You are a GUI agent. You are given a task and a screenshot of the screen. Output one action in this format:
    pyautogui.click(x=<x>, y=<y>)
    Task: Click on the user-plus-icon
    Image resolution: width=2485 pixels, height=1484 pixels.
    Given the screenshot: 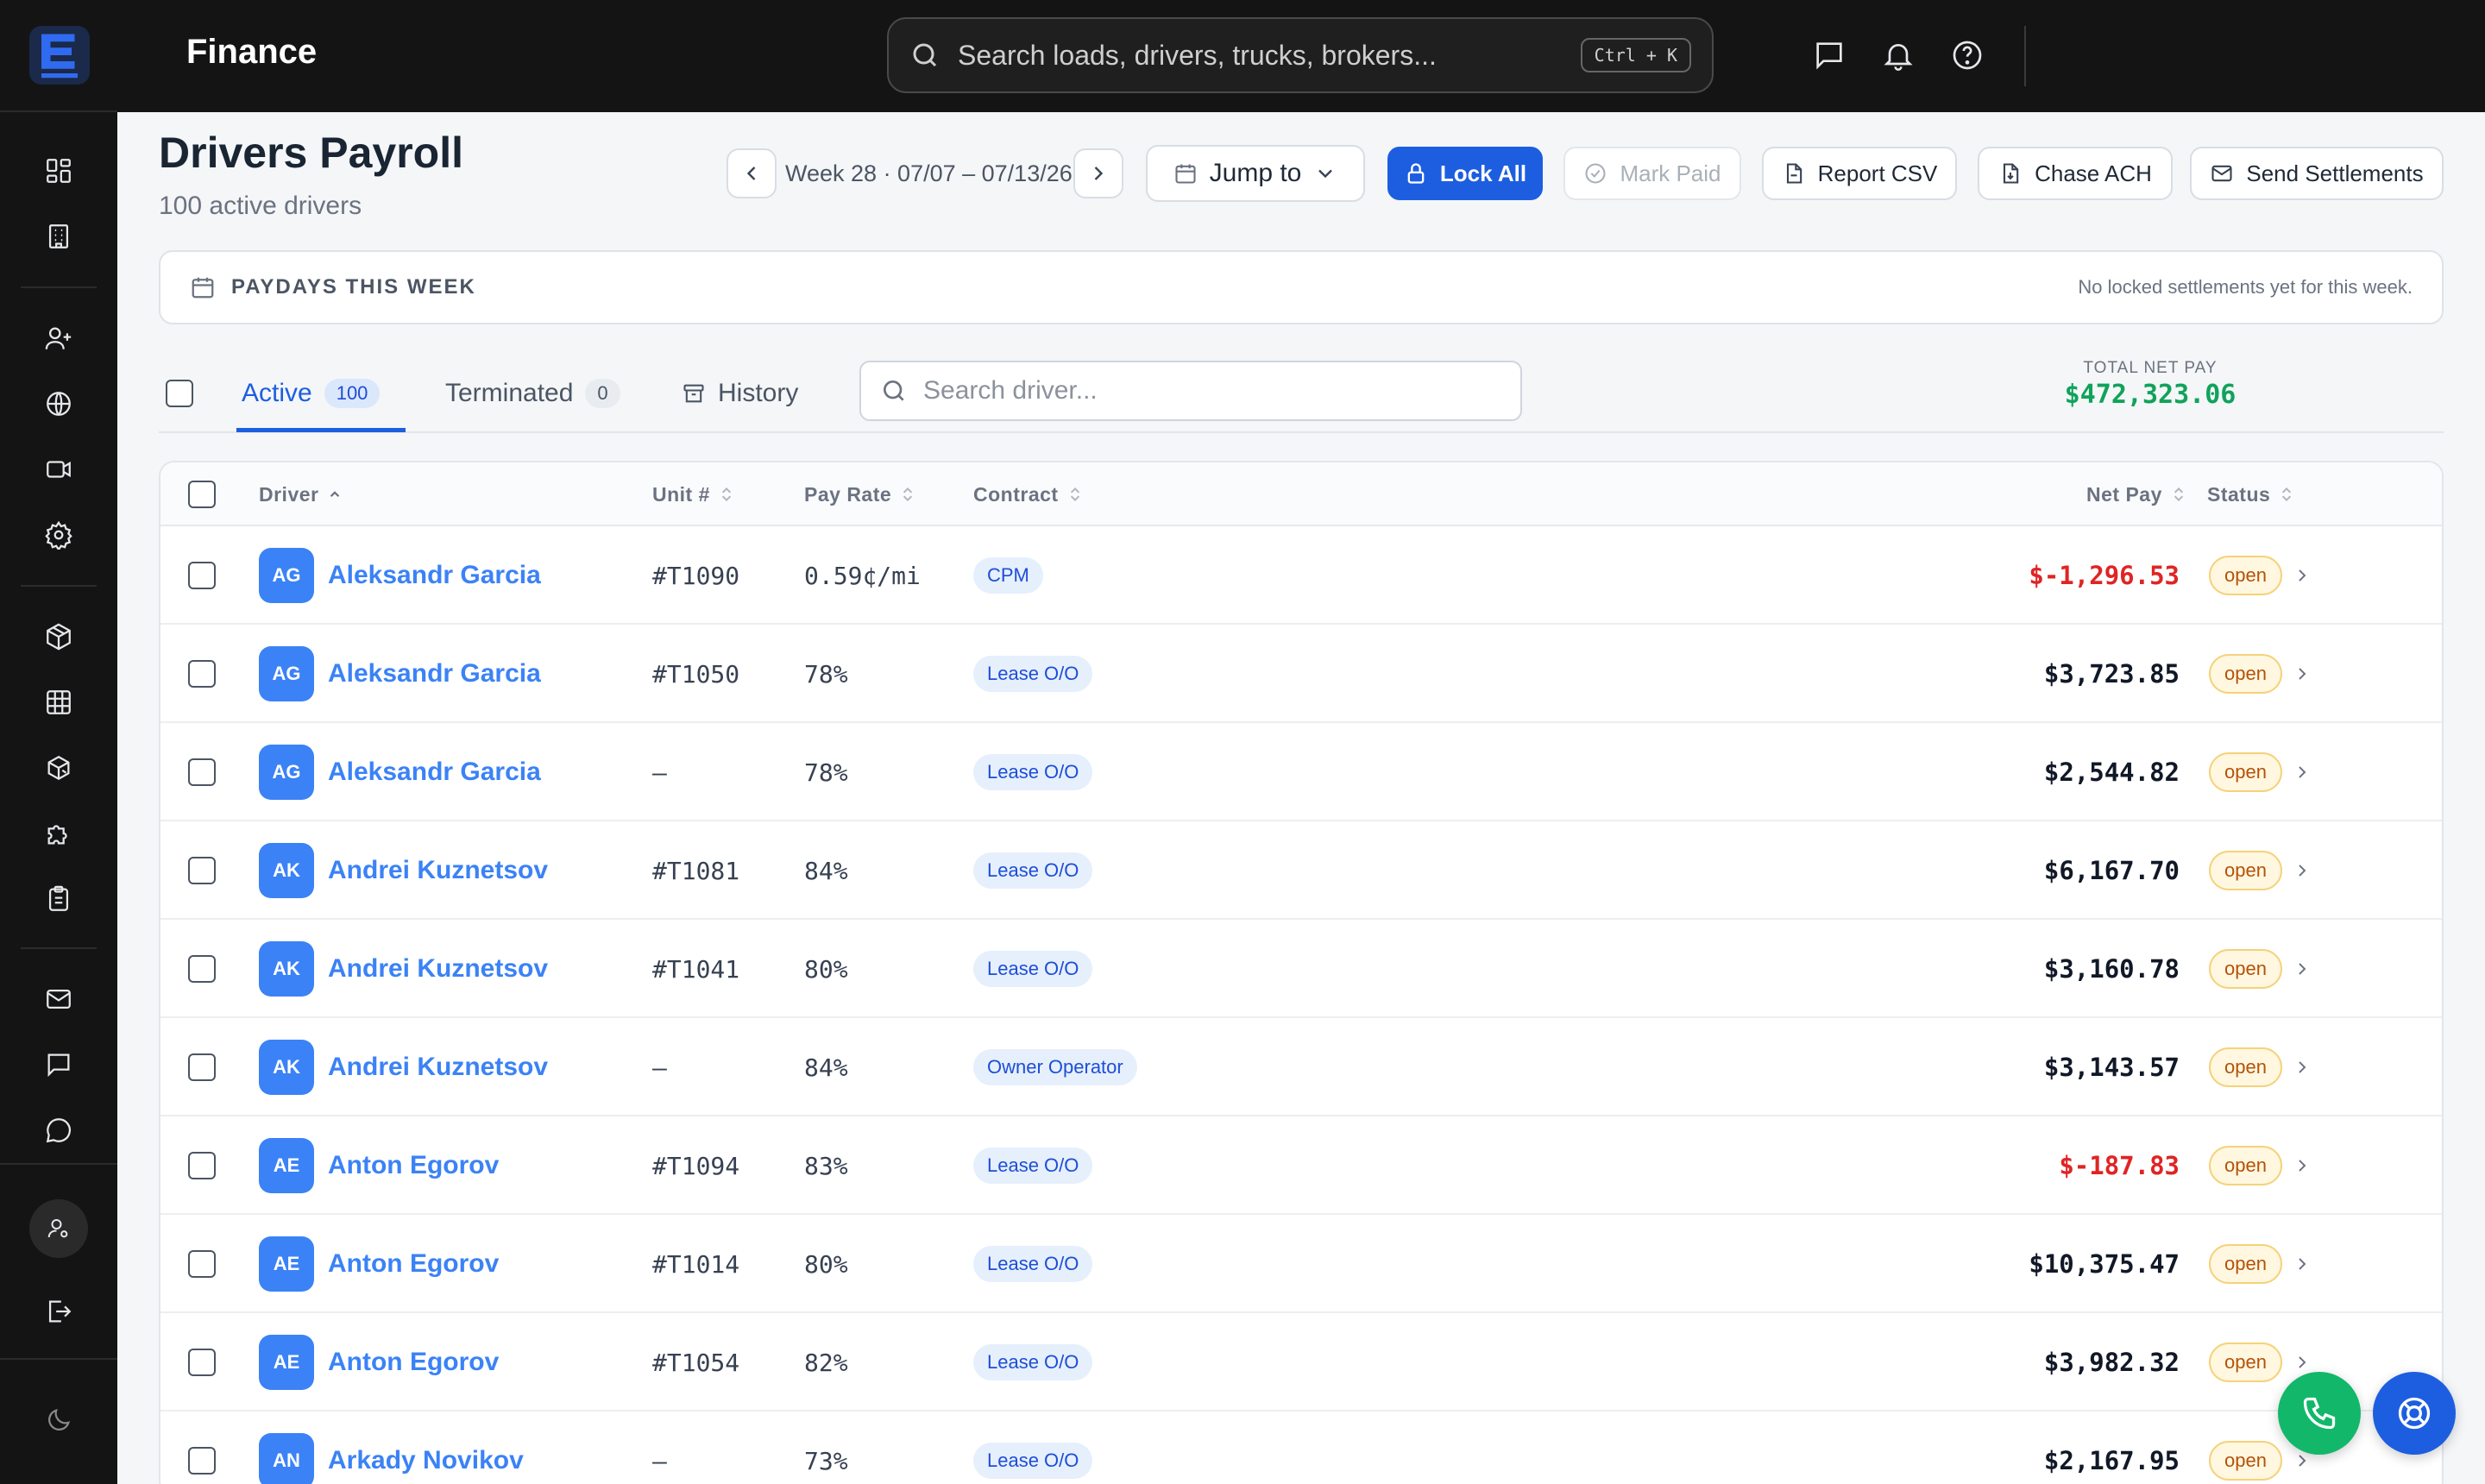 What is the action you would take?
    pyautogui.click(x=59, y=338)
    